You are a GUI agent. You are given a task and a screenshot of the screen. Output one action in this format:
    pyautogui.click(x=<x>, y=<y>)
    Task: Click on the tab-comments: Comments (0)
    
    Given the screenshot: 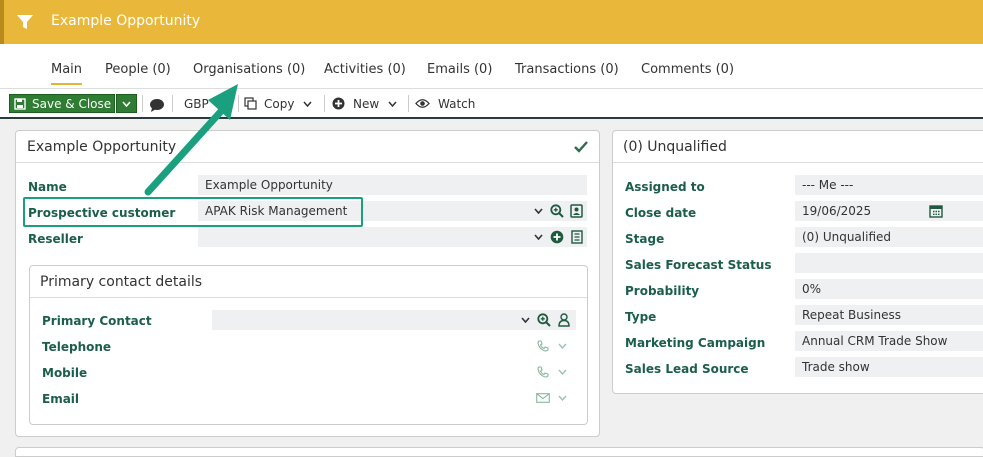 What is the action you would take?
    pyautogui.click(x=687, y=69)
    